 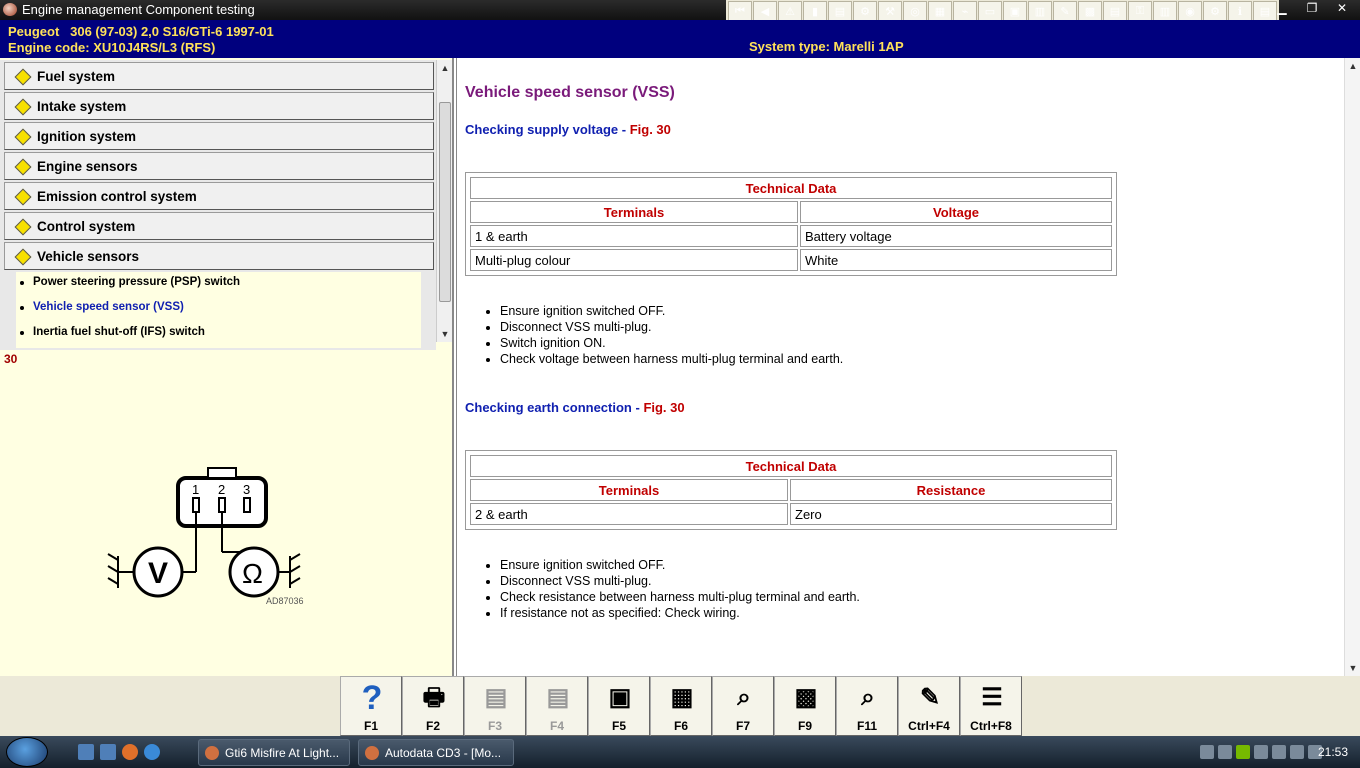 I want to click on info-icon: ℹ, so click(x=1240, y=11).